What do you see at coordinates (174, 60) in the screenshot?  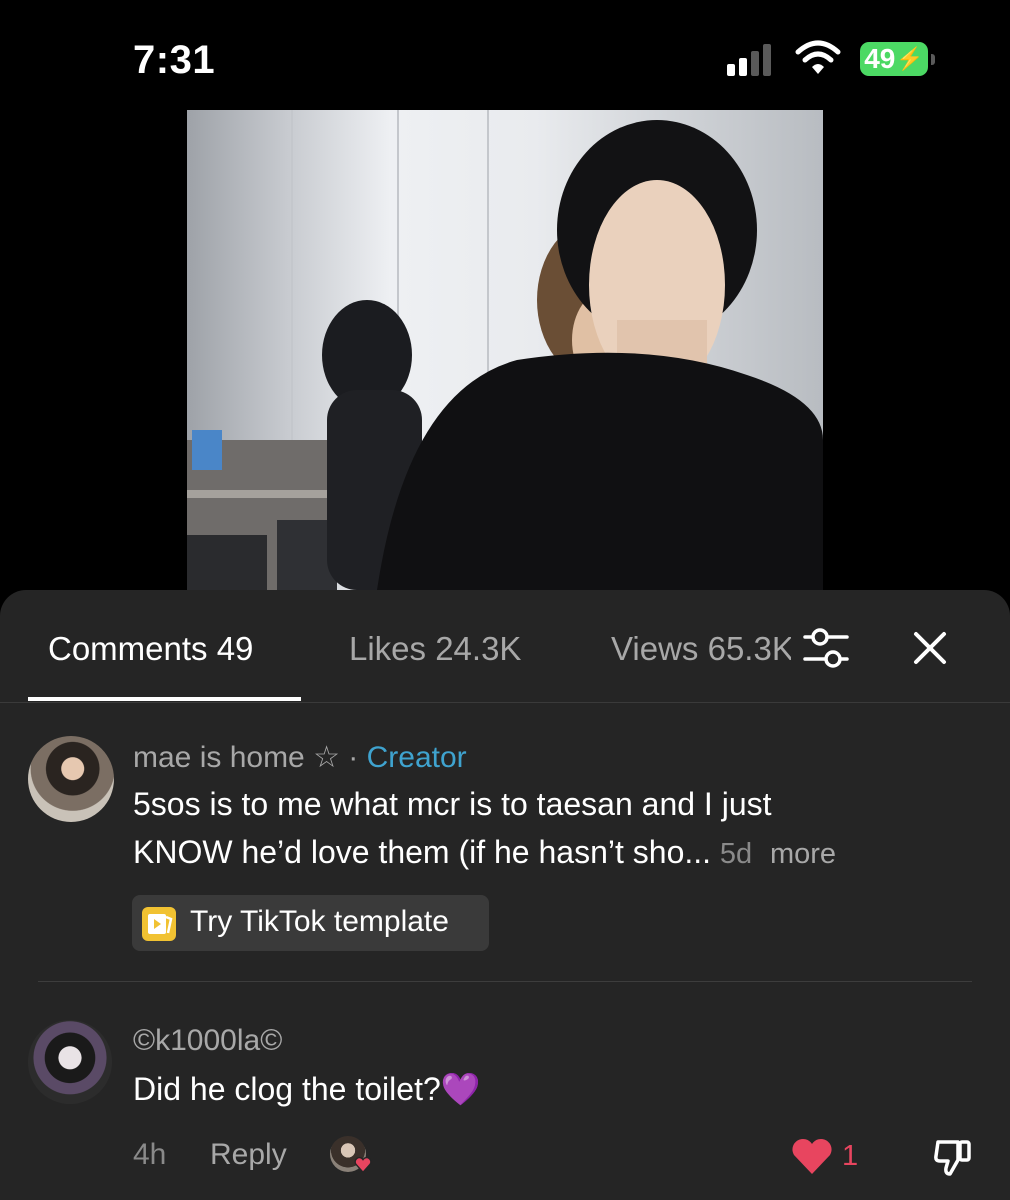 I see `status-time: 7:31` at bounding box center [174, 60].